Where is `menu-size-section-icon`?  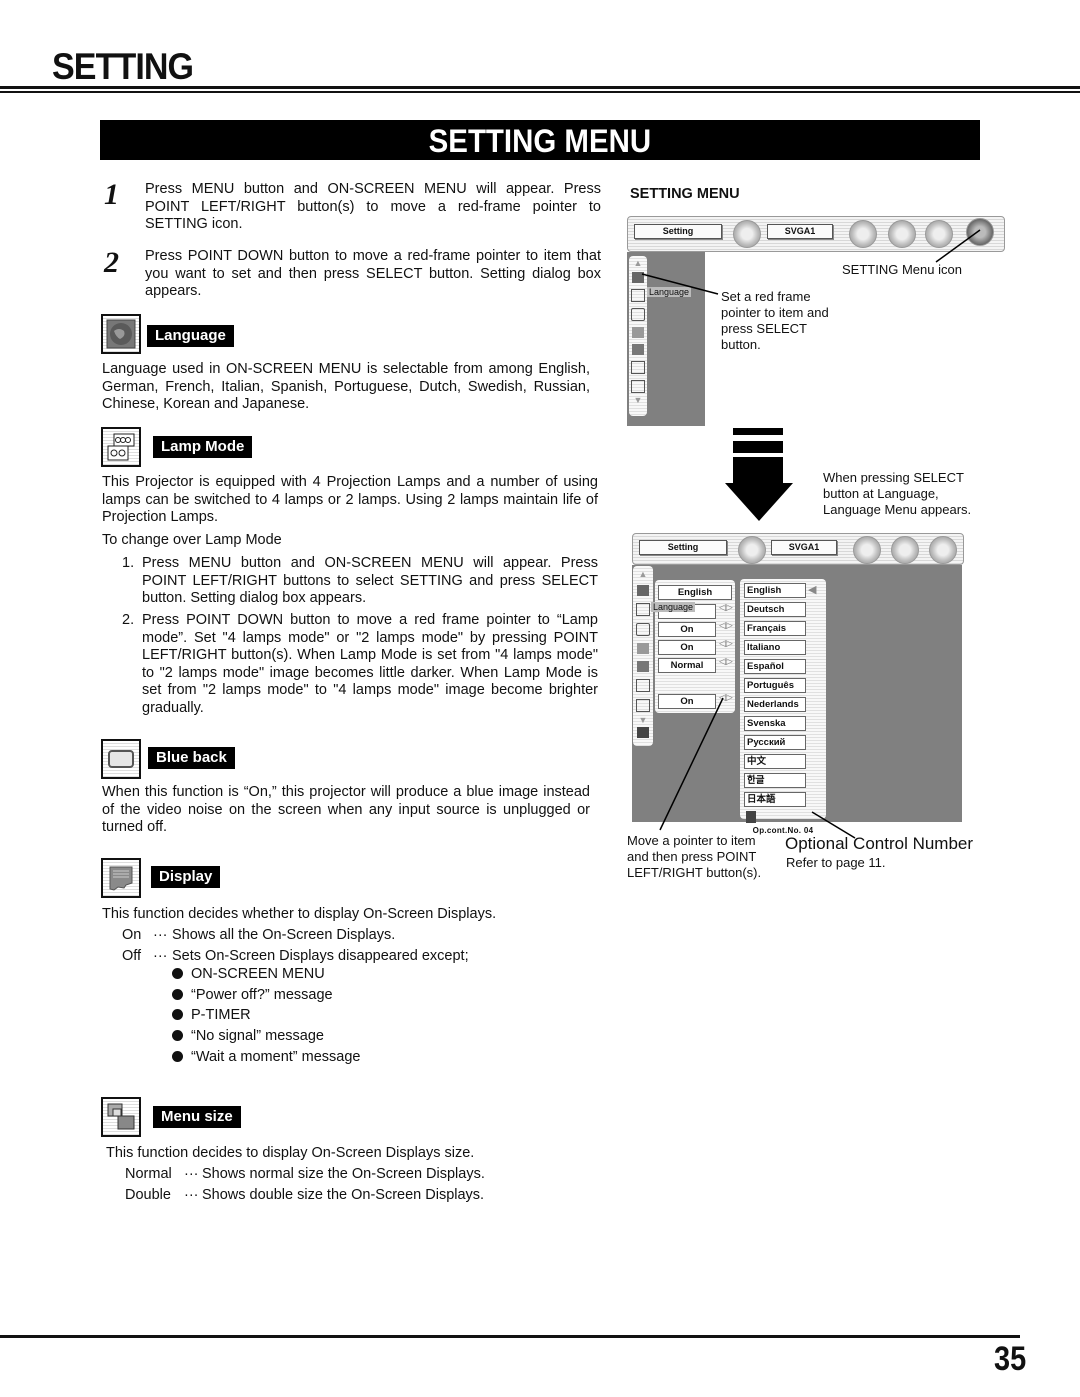 menu-size-section-icon is located at coordinates (121, 1117).